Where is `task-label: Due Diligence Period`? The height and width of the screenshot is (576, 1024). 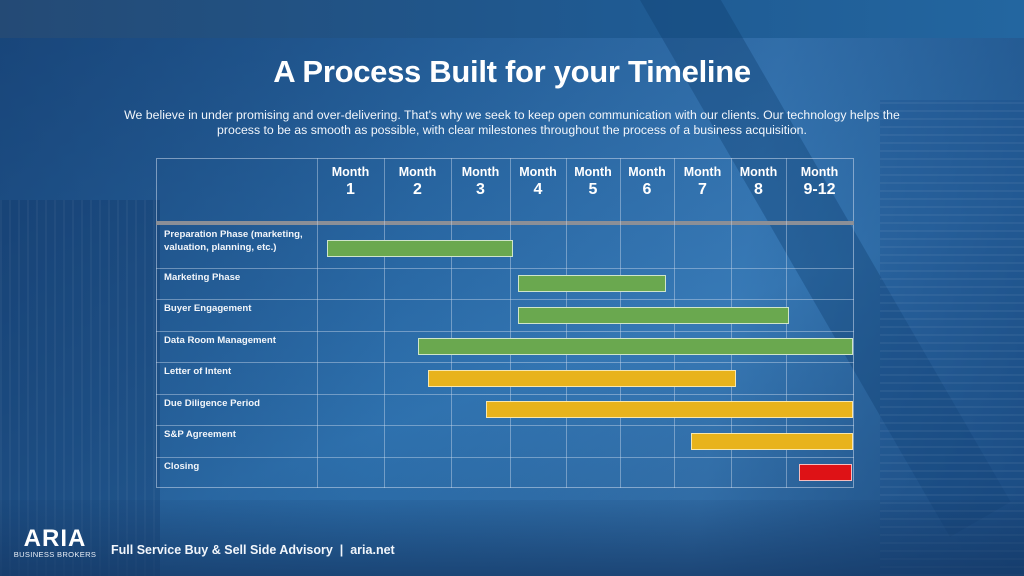
task-label: Due Diligence Period is located at coordinates (212, 403).